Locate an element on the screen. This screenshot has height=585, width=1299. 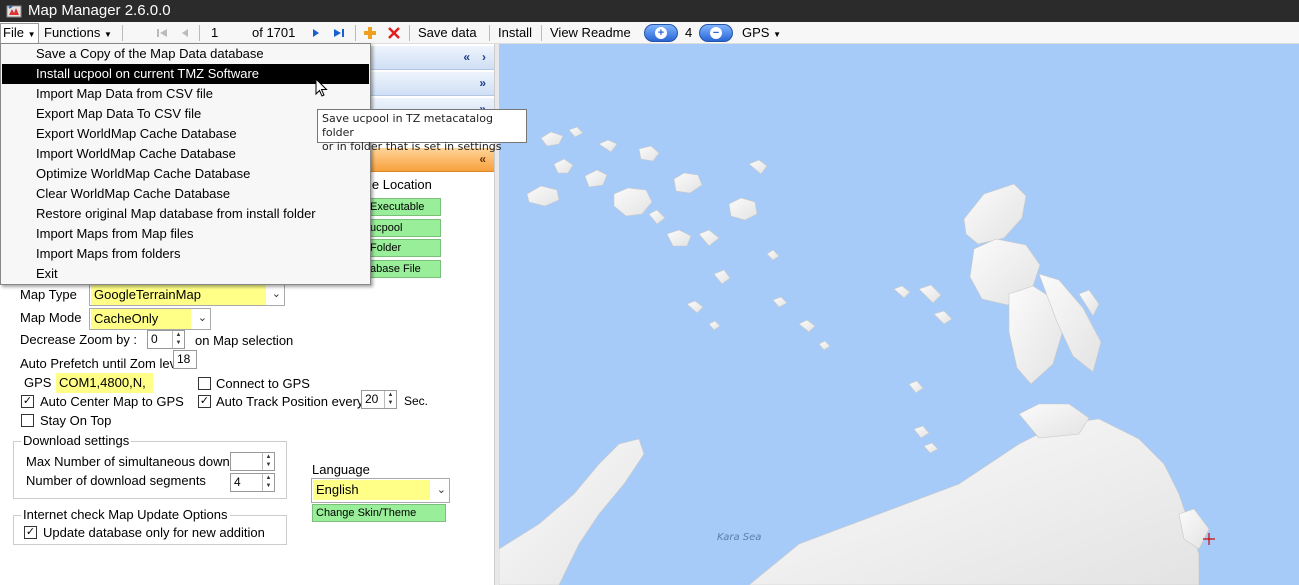
menu-item-import-csv: Import Map Data from CSV file is located at coordinates (185, 94).